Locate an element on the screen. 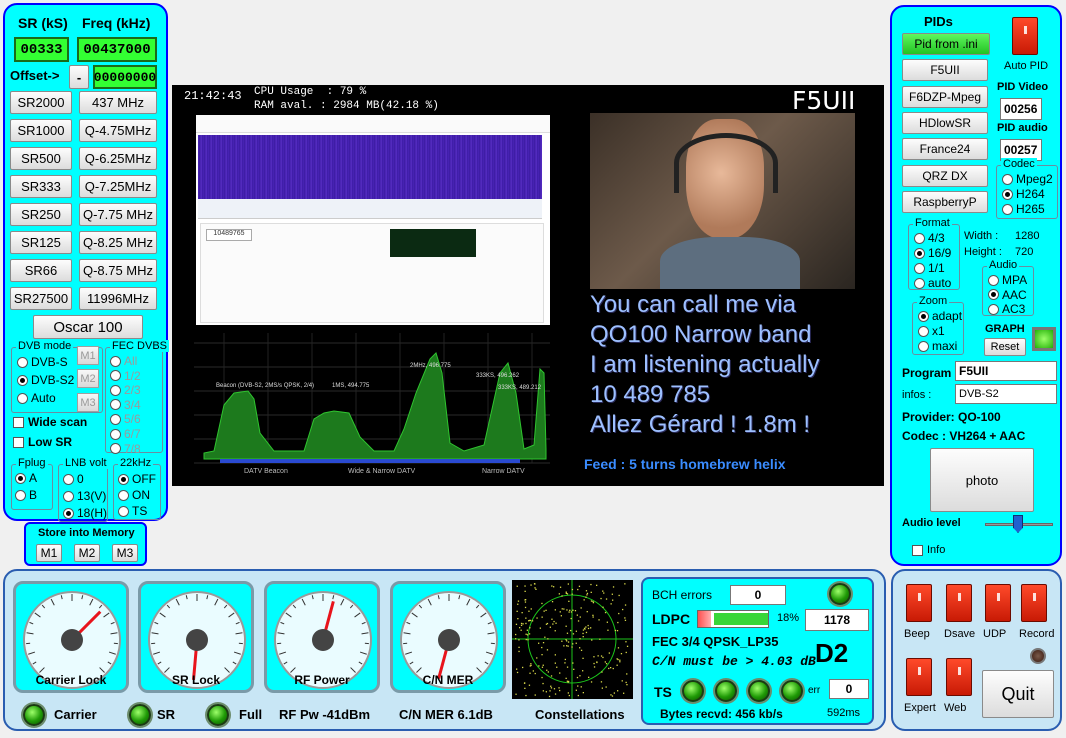  store-m2-button: M2 is located at coordinates (87, 553).